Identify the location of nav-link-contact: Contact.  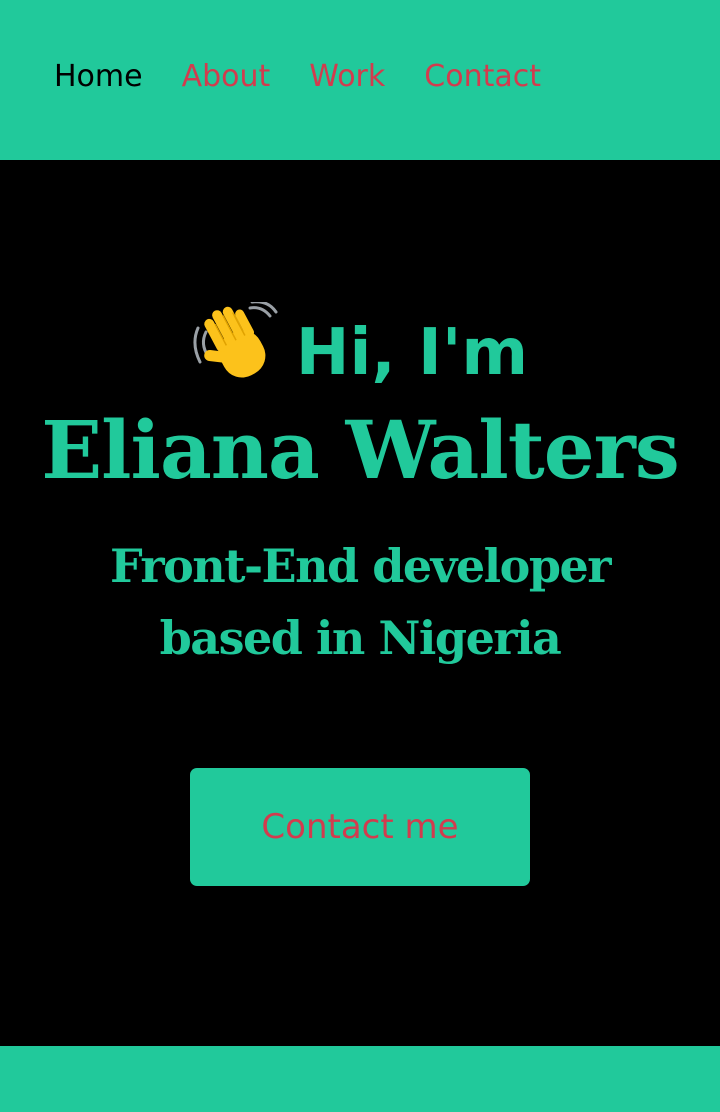
(482, 77).